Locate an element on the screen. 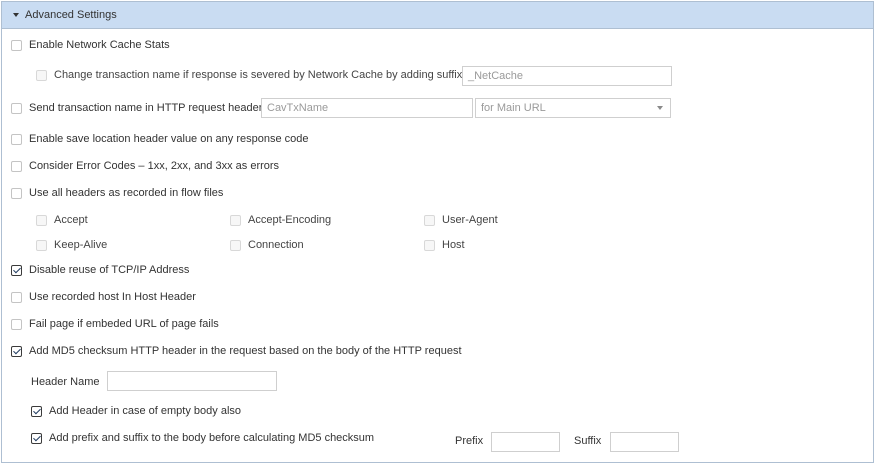 This screenshot has height=466, width=877. suffix-input is located at coordinates (644, 442).